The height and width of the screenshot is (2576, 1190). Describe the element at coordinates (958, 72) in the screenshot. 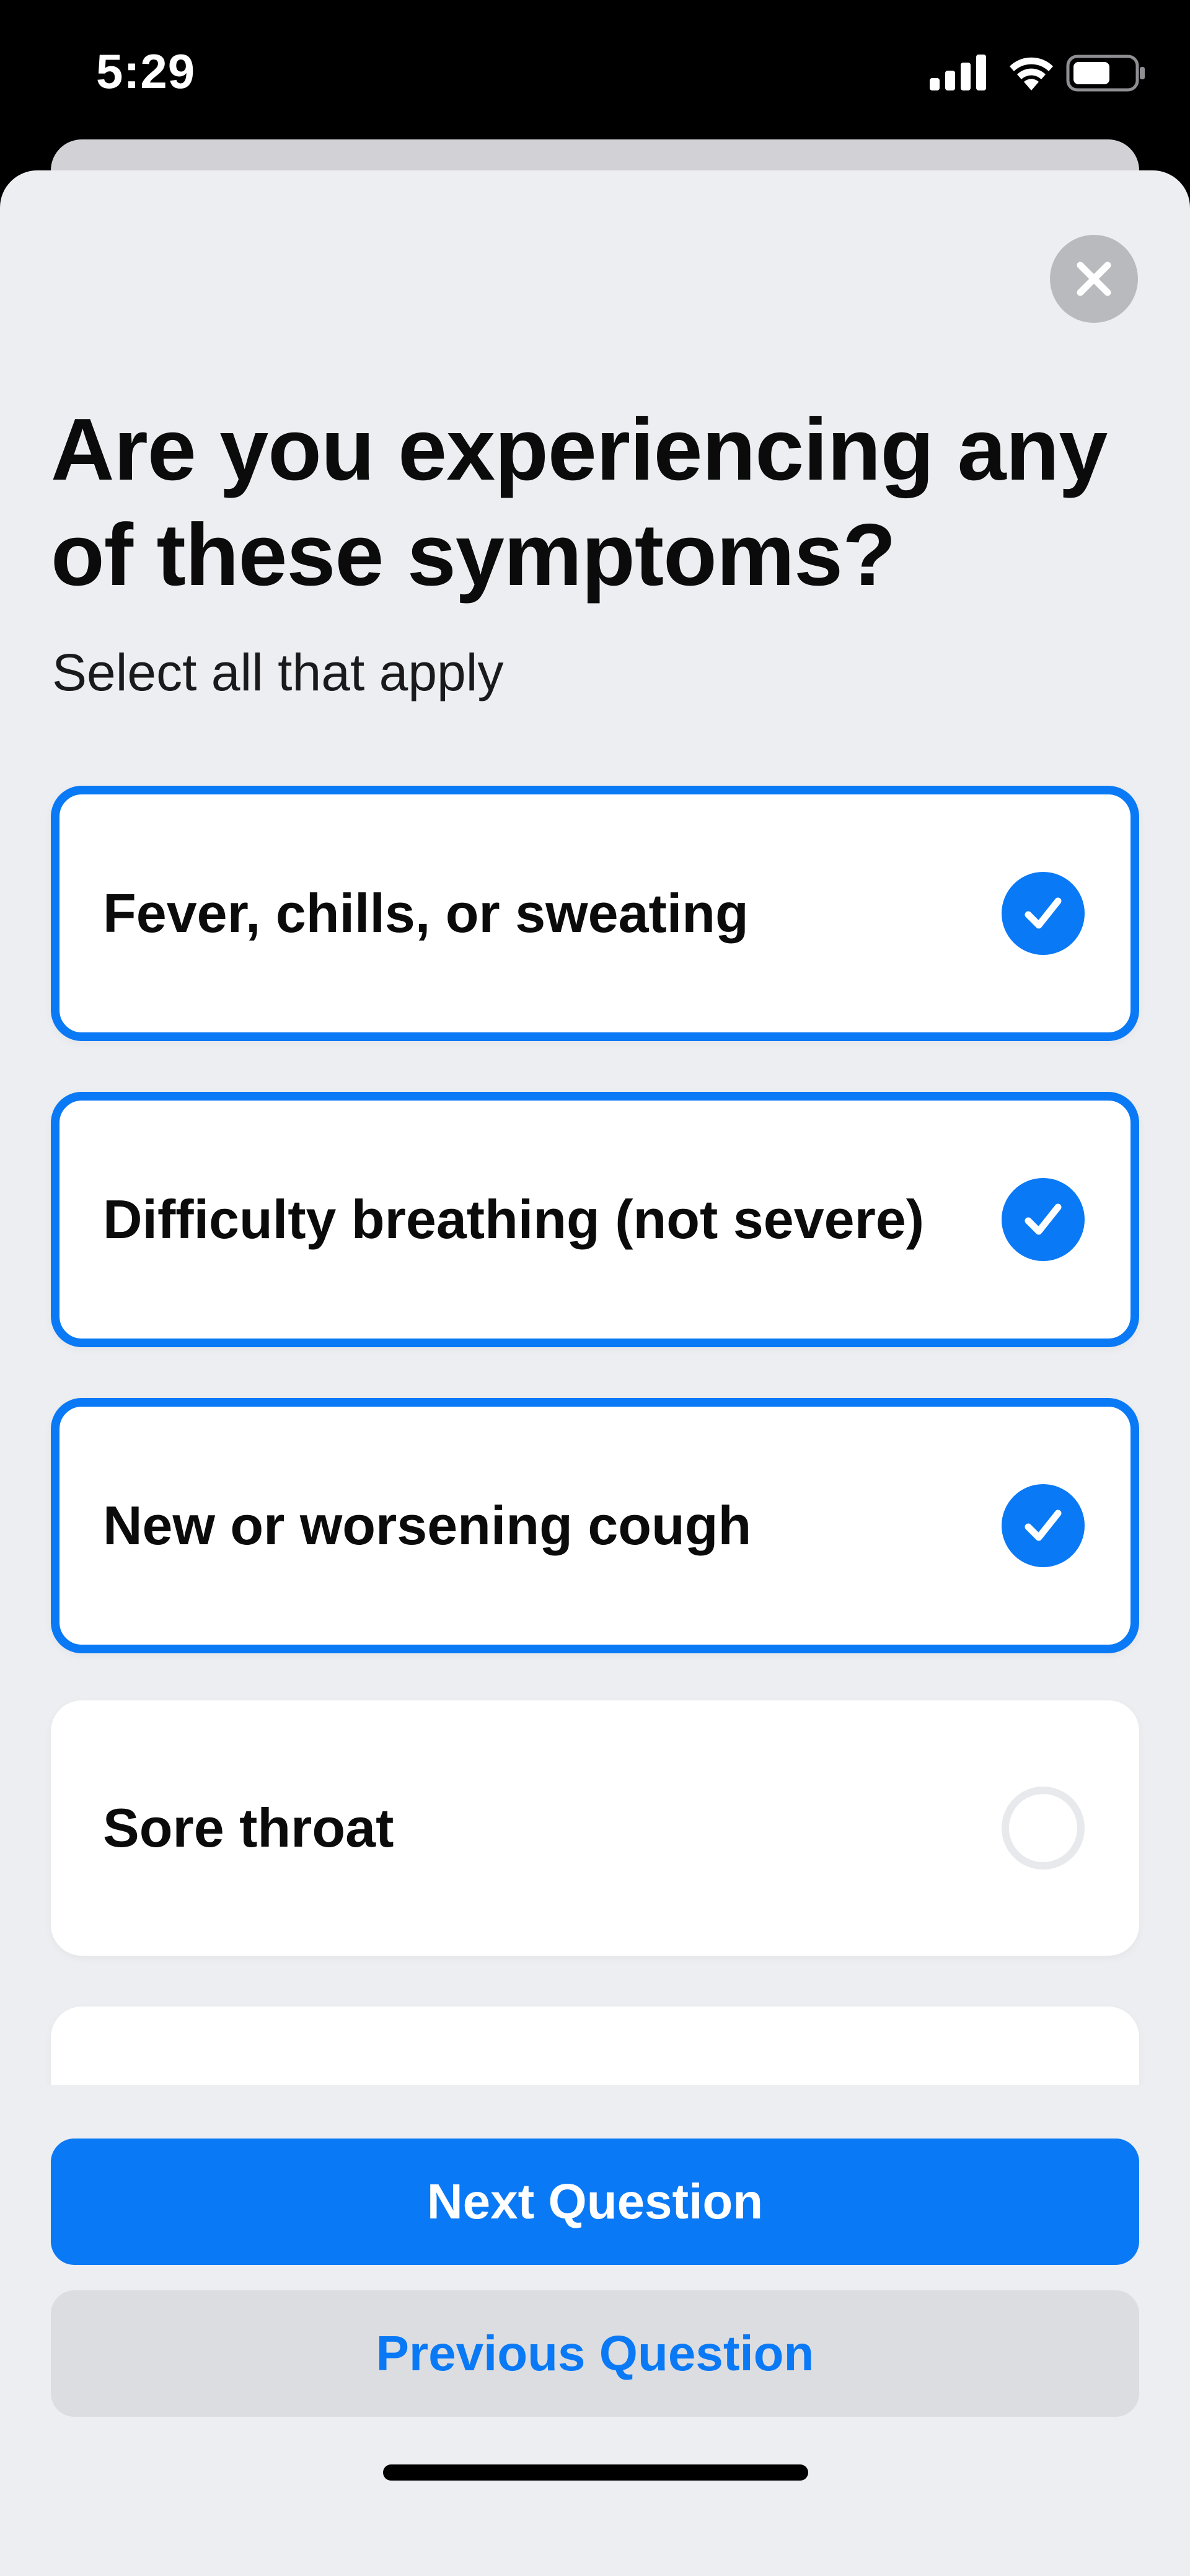

I see `signal-icon` at that location.